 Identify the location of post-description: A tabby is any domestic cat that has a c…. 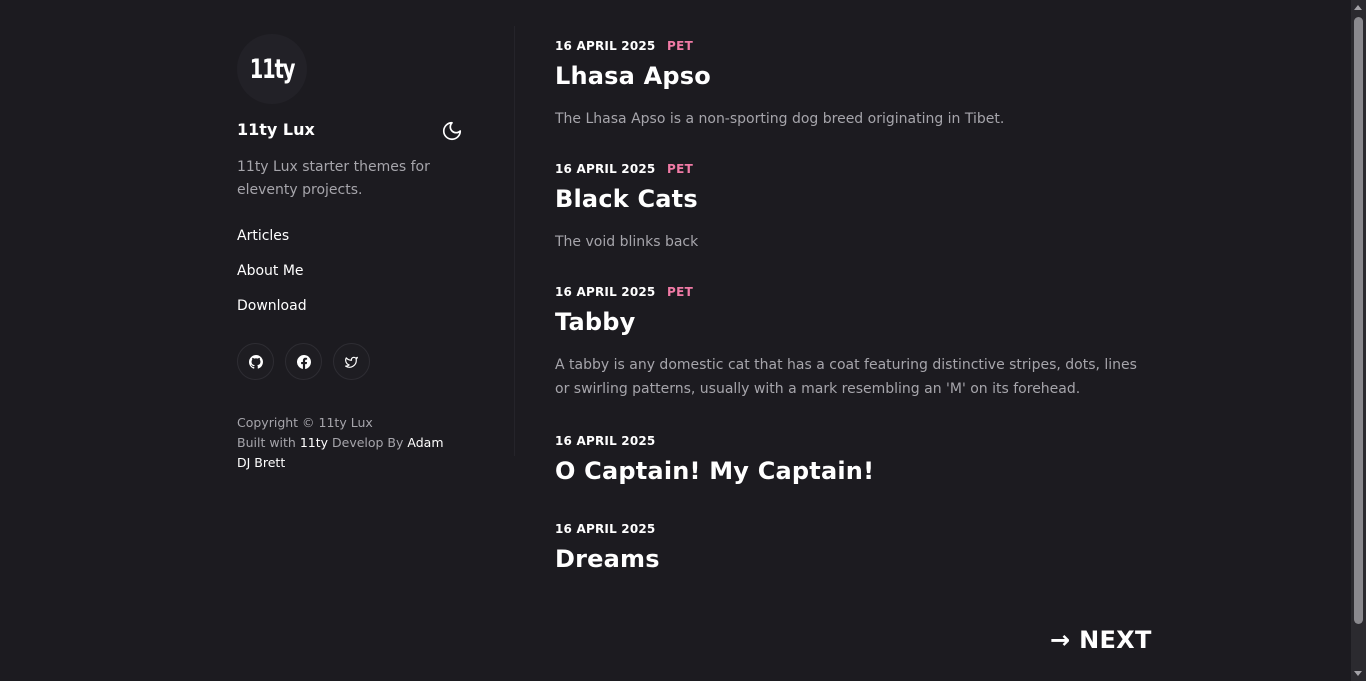
(846, 377).